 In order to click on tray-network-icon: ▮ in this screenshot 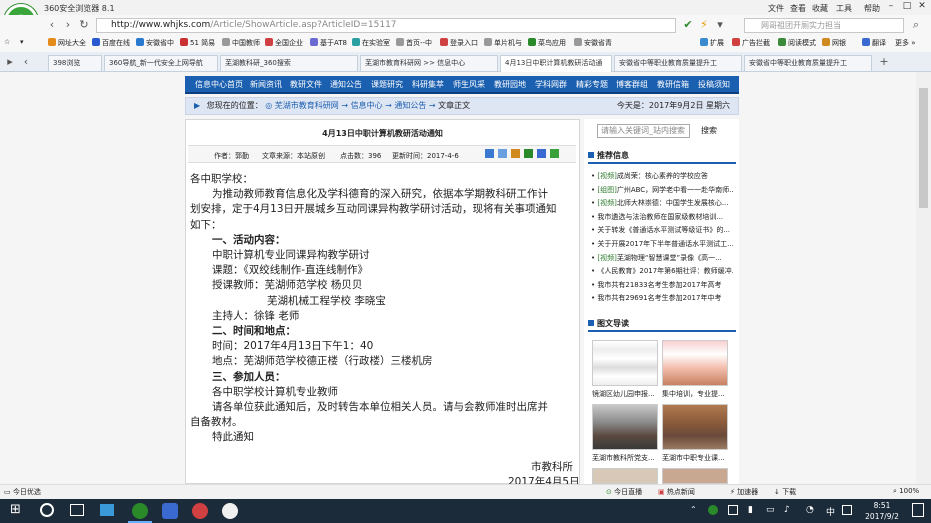, I will do `click(750, 510)`.